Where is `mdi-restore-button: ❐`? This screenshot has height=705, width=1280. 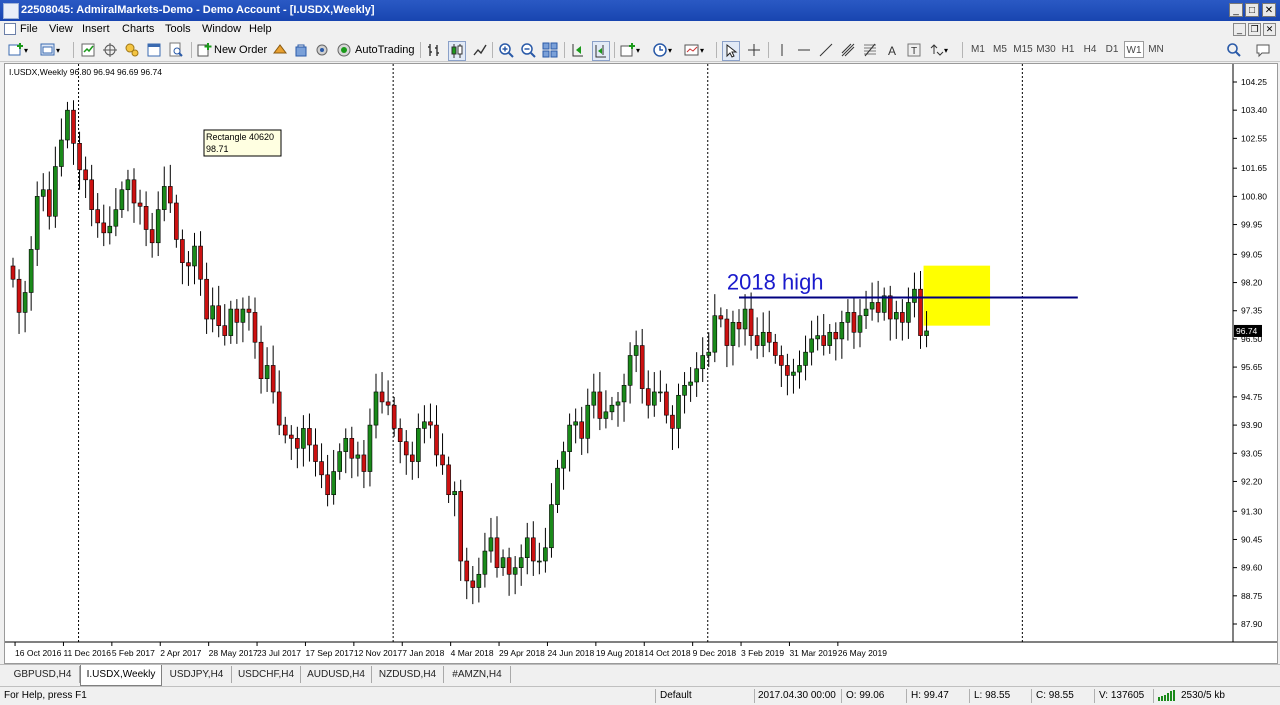
mdi-restore-button: ❐ is located at coordinates (1254, 29).